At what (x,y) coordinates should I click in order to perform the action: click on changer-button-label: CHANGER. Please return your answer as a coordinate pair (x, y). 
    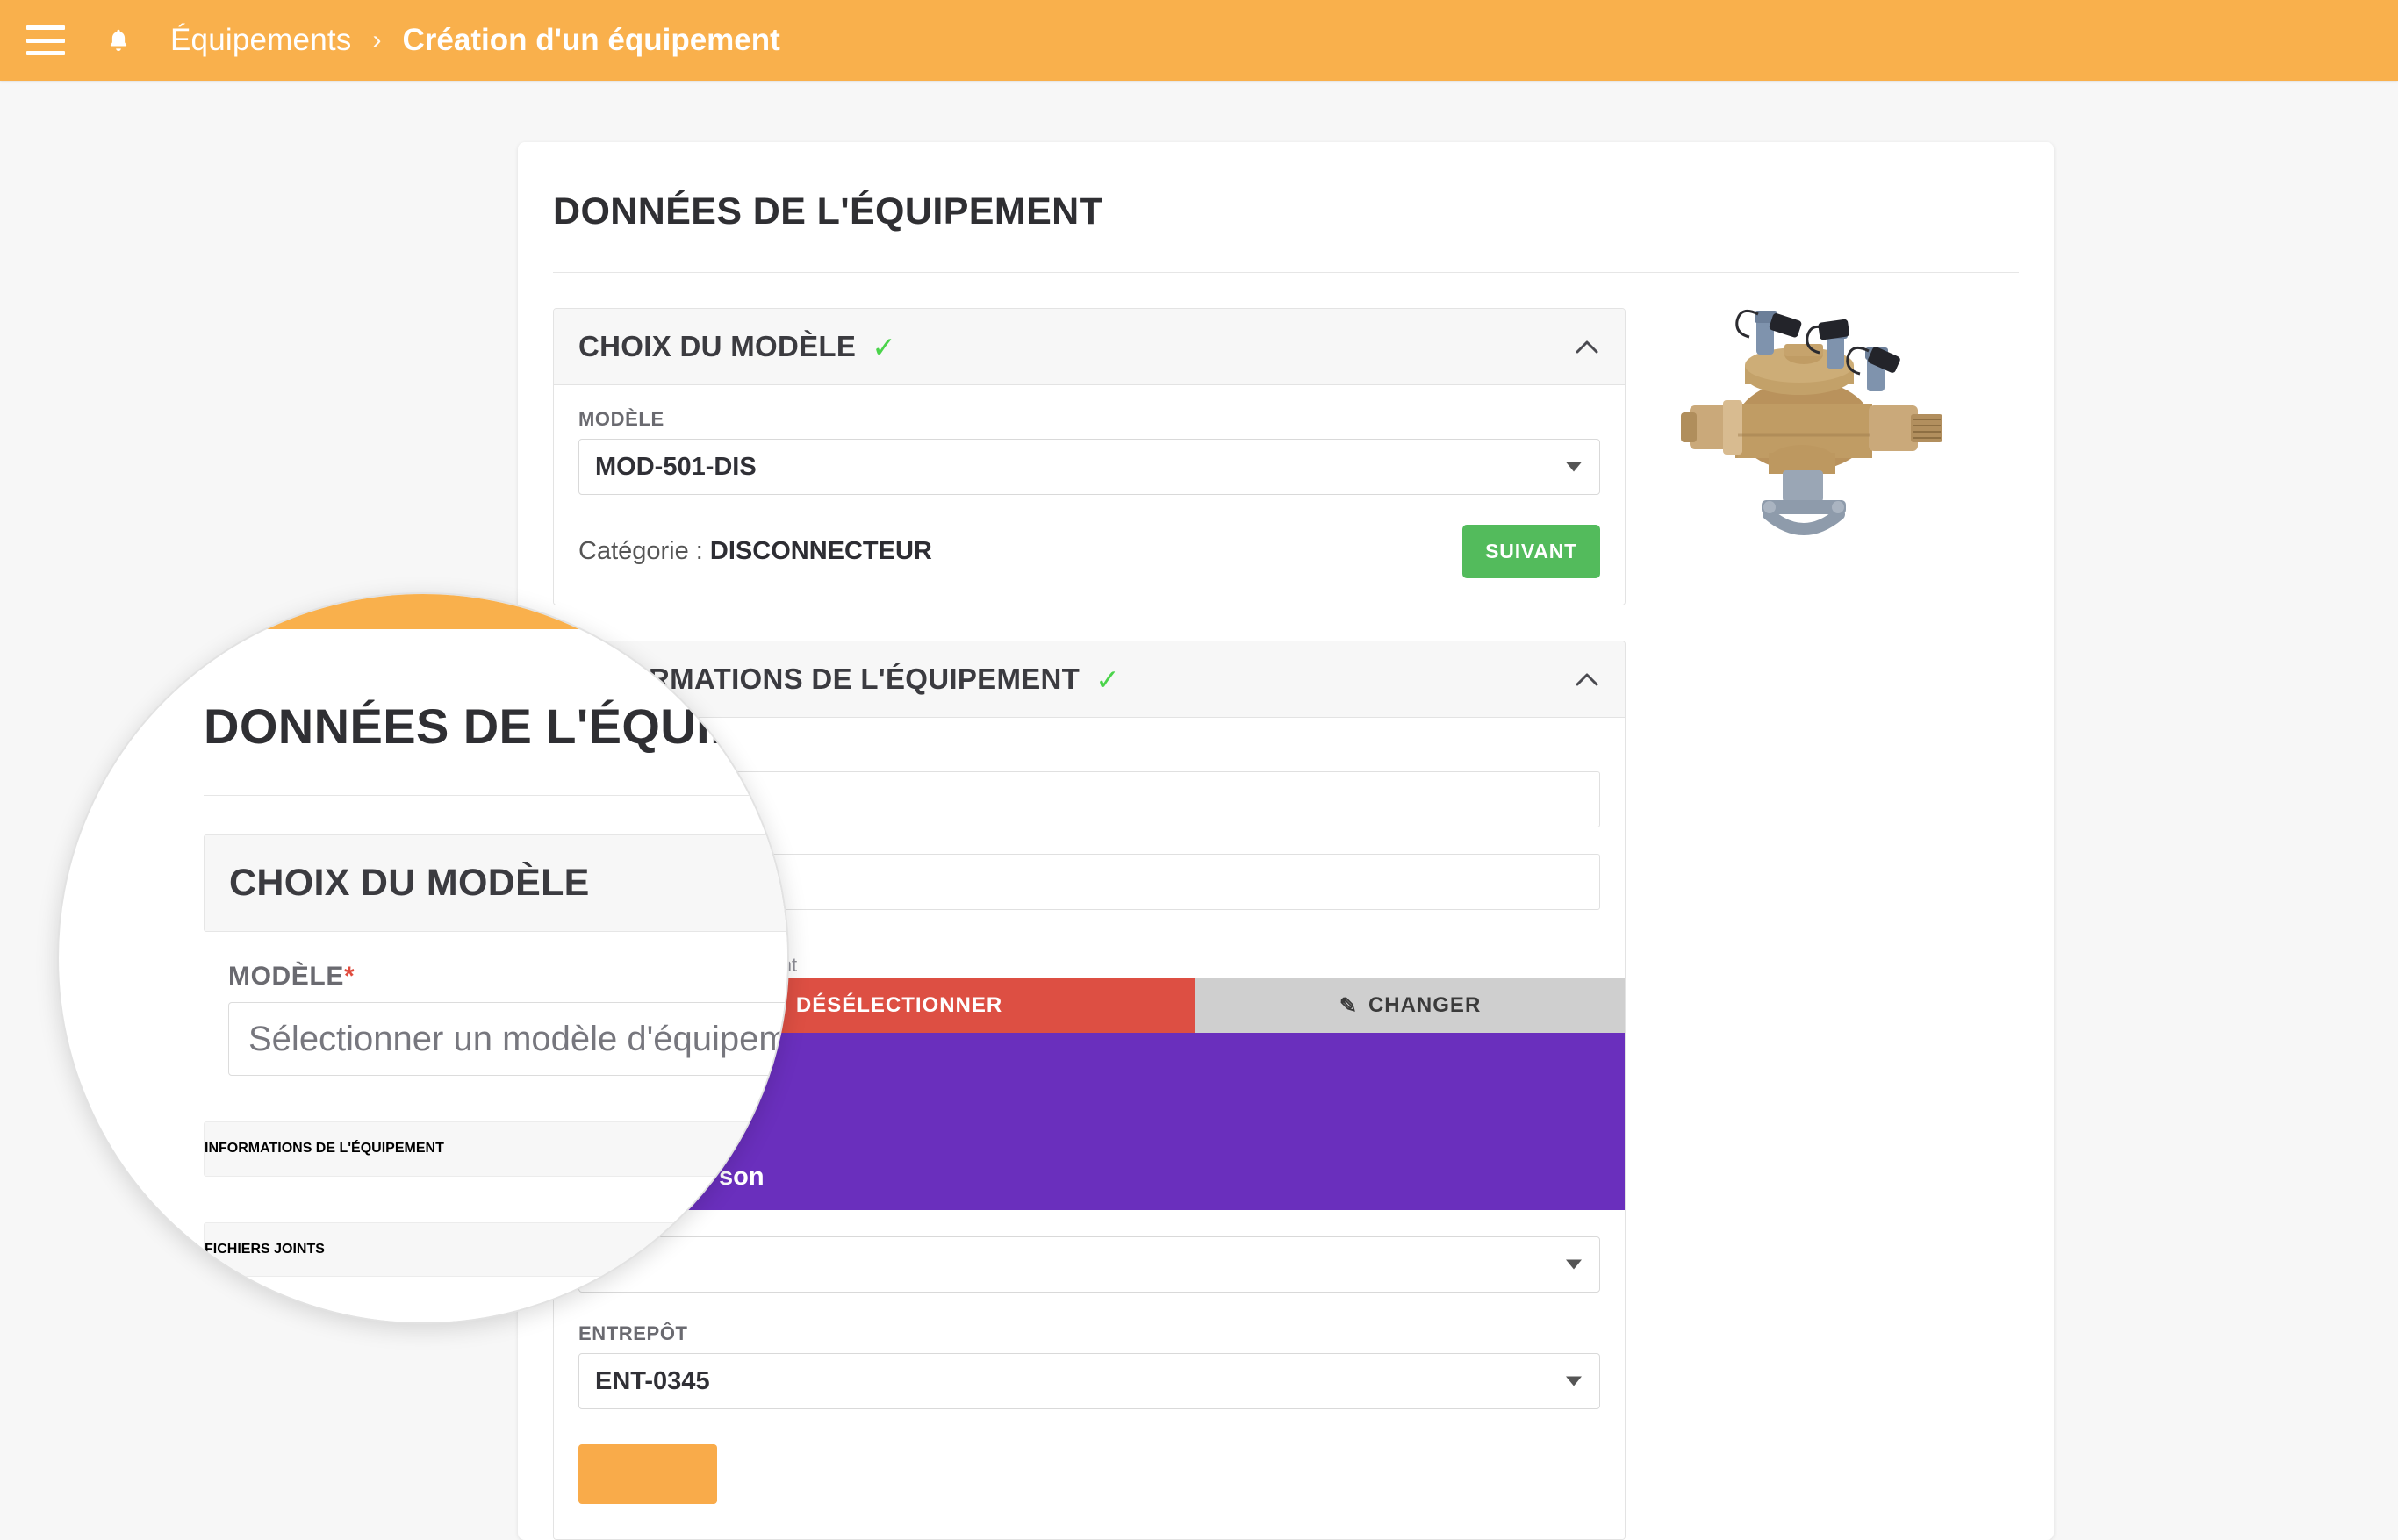
    Looking at the image, I should click on (1425, 1005).